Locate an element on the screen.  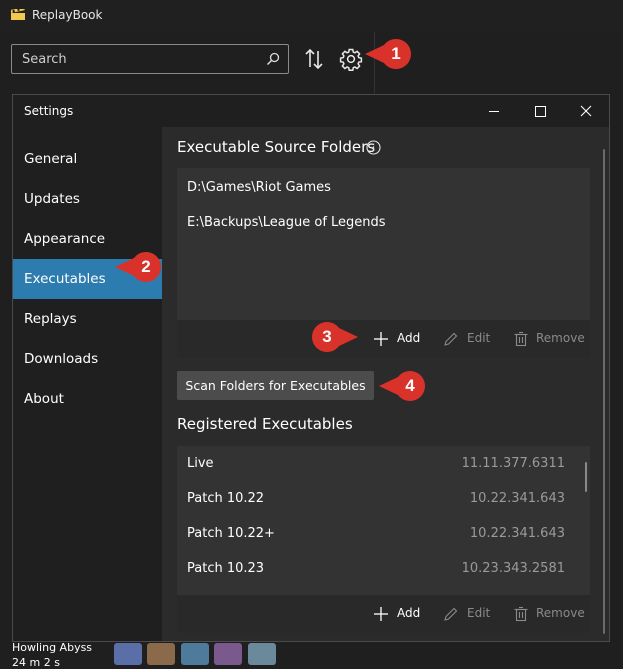
app-logo-icon is located at coordinates (18, 14).